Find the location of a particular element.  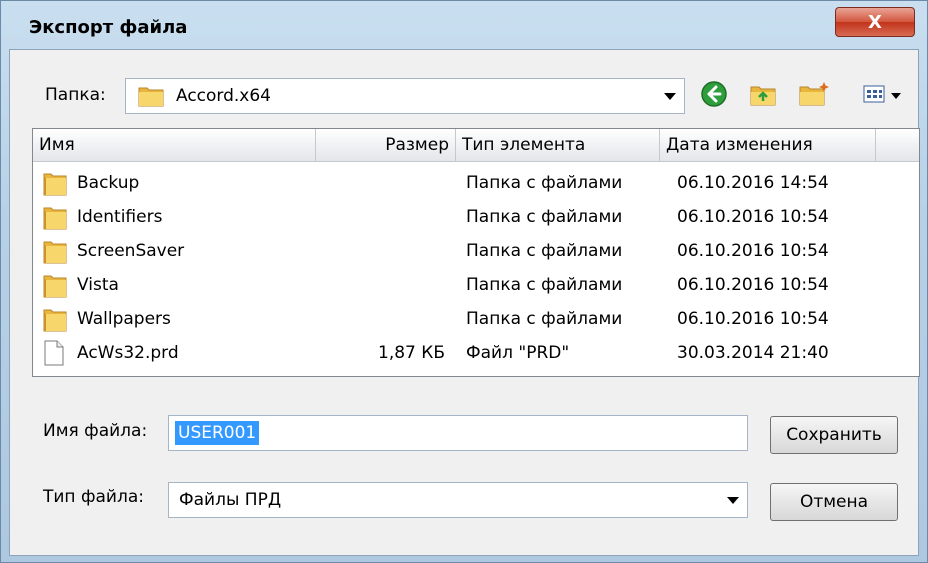

column-header-date: Дата изменения is located at coordinates (768, 145).